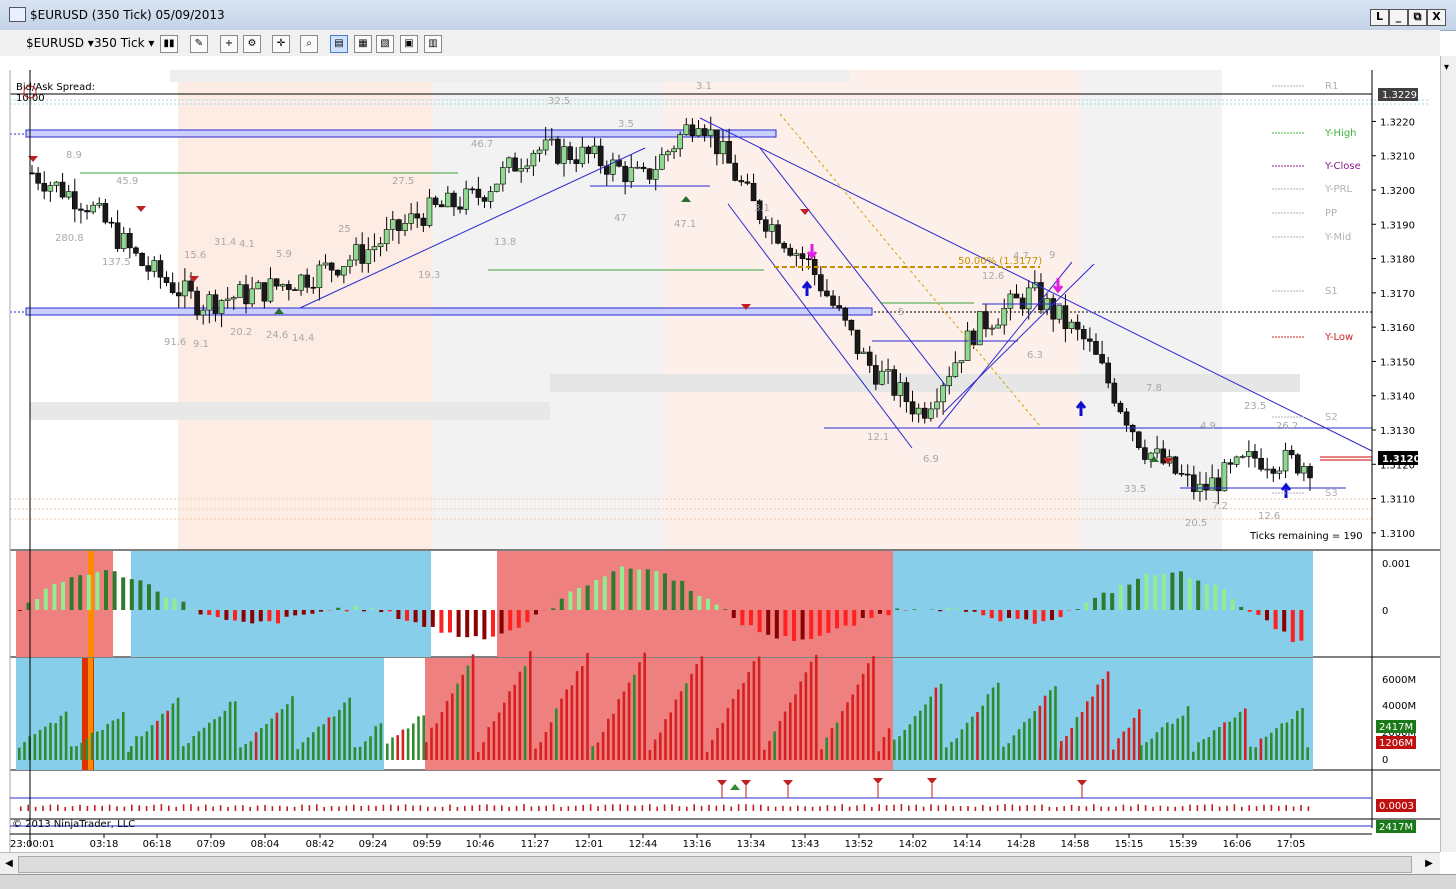 This screenshot has width=1456, height=889. Describe the element at coordinates (1436, 17) in the screenshot. I see `close-button: X` at that location.